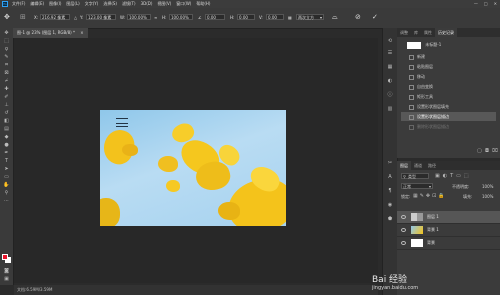 The height and width of the screenshot is (295, 500). I want to click on pen-tool-icon: ✒, so click(6, 153).